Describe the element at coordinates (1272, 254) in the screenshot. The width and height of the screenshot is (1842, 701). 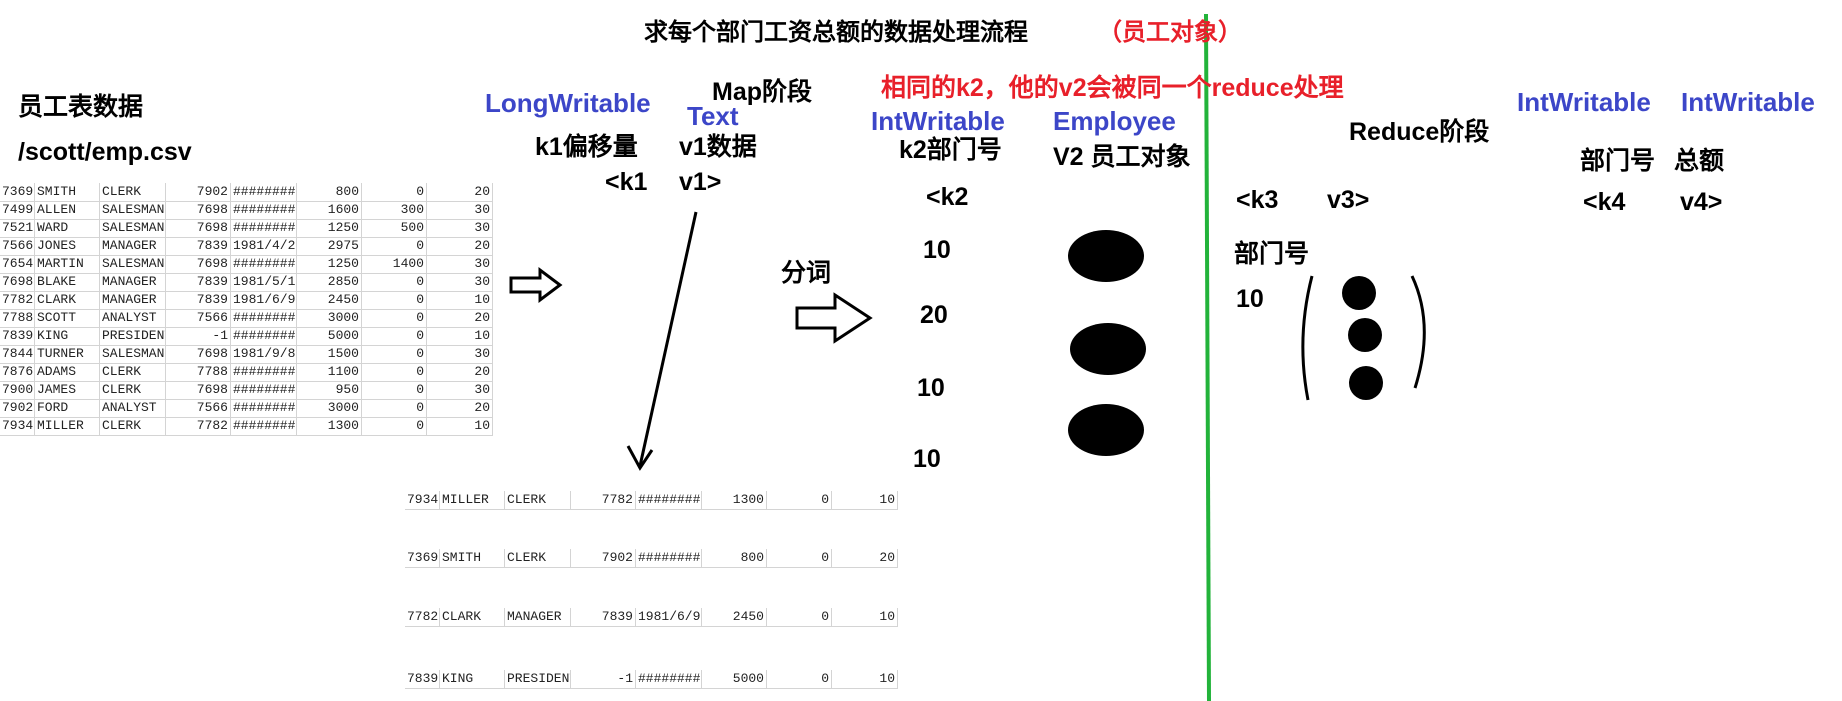
I see `k3-desc: 部门号` at that location.